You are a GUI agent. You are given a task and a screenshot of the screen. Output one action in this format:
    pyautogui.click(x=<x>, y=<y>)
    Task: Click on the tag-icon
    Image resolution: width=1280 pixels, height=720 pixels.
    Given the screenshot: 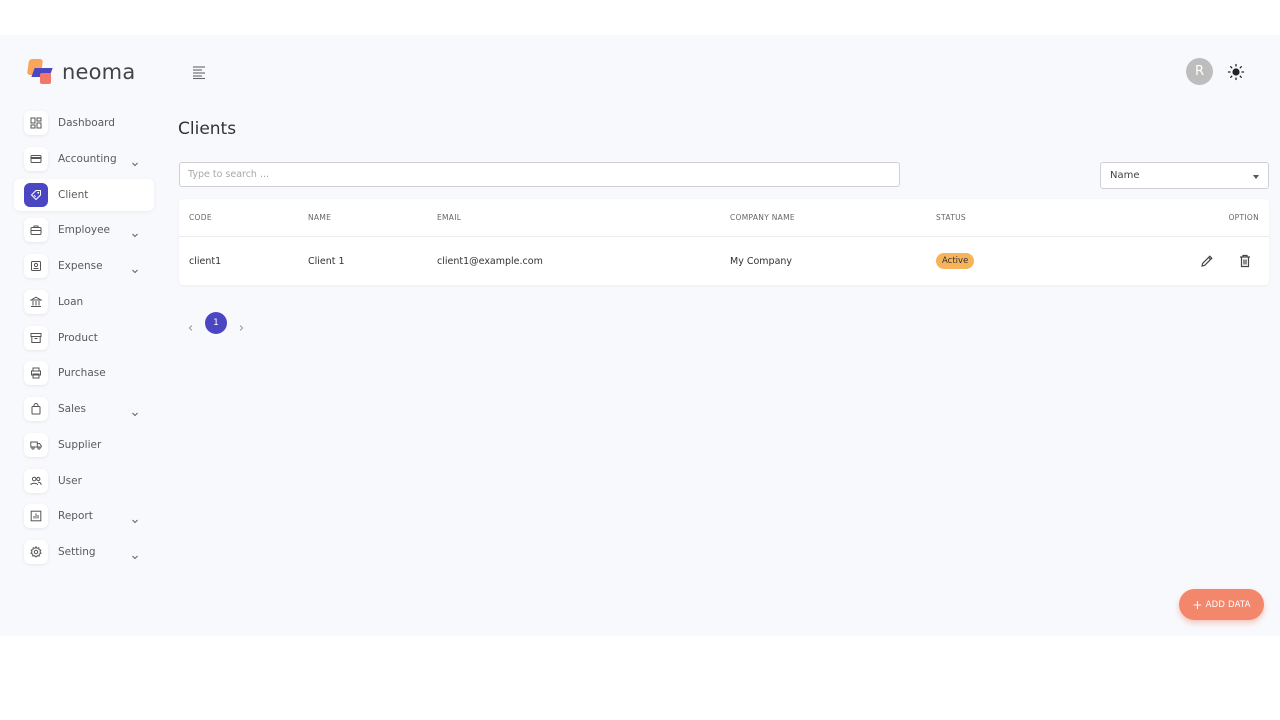 What is the action you would take?
    pyautogui.click(x=36, y=194)
    